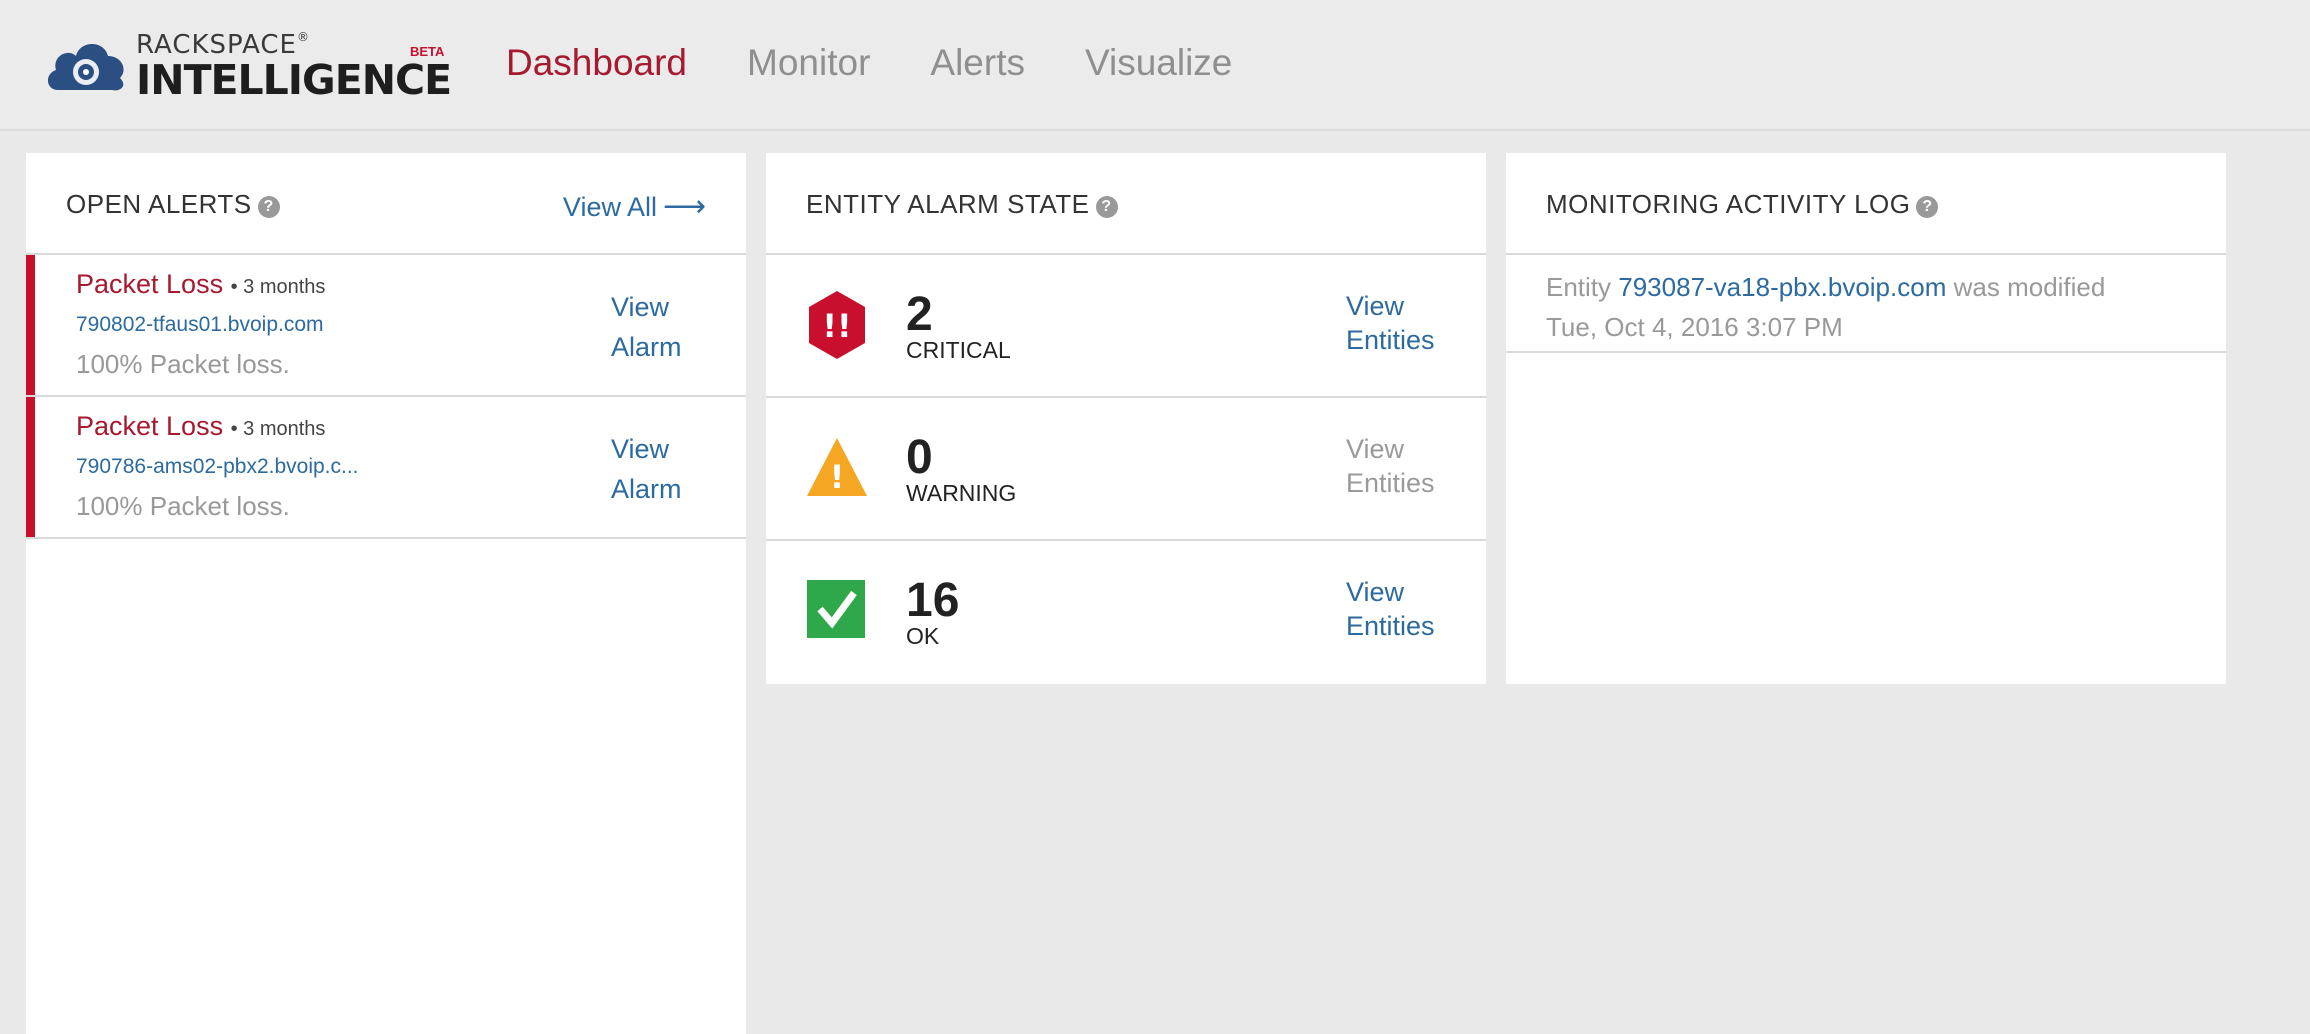 The width and height of the screenshot is (2310, 1034). Describe the element at coordinates (386, 204) in the screenshot. I see `open-alerts-header: OPEN ALERTS? View All ⟶` at that location.